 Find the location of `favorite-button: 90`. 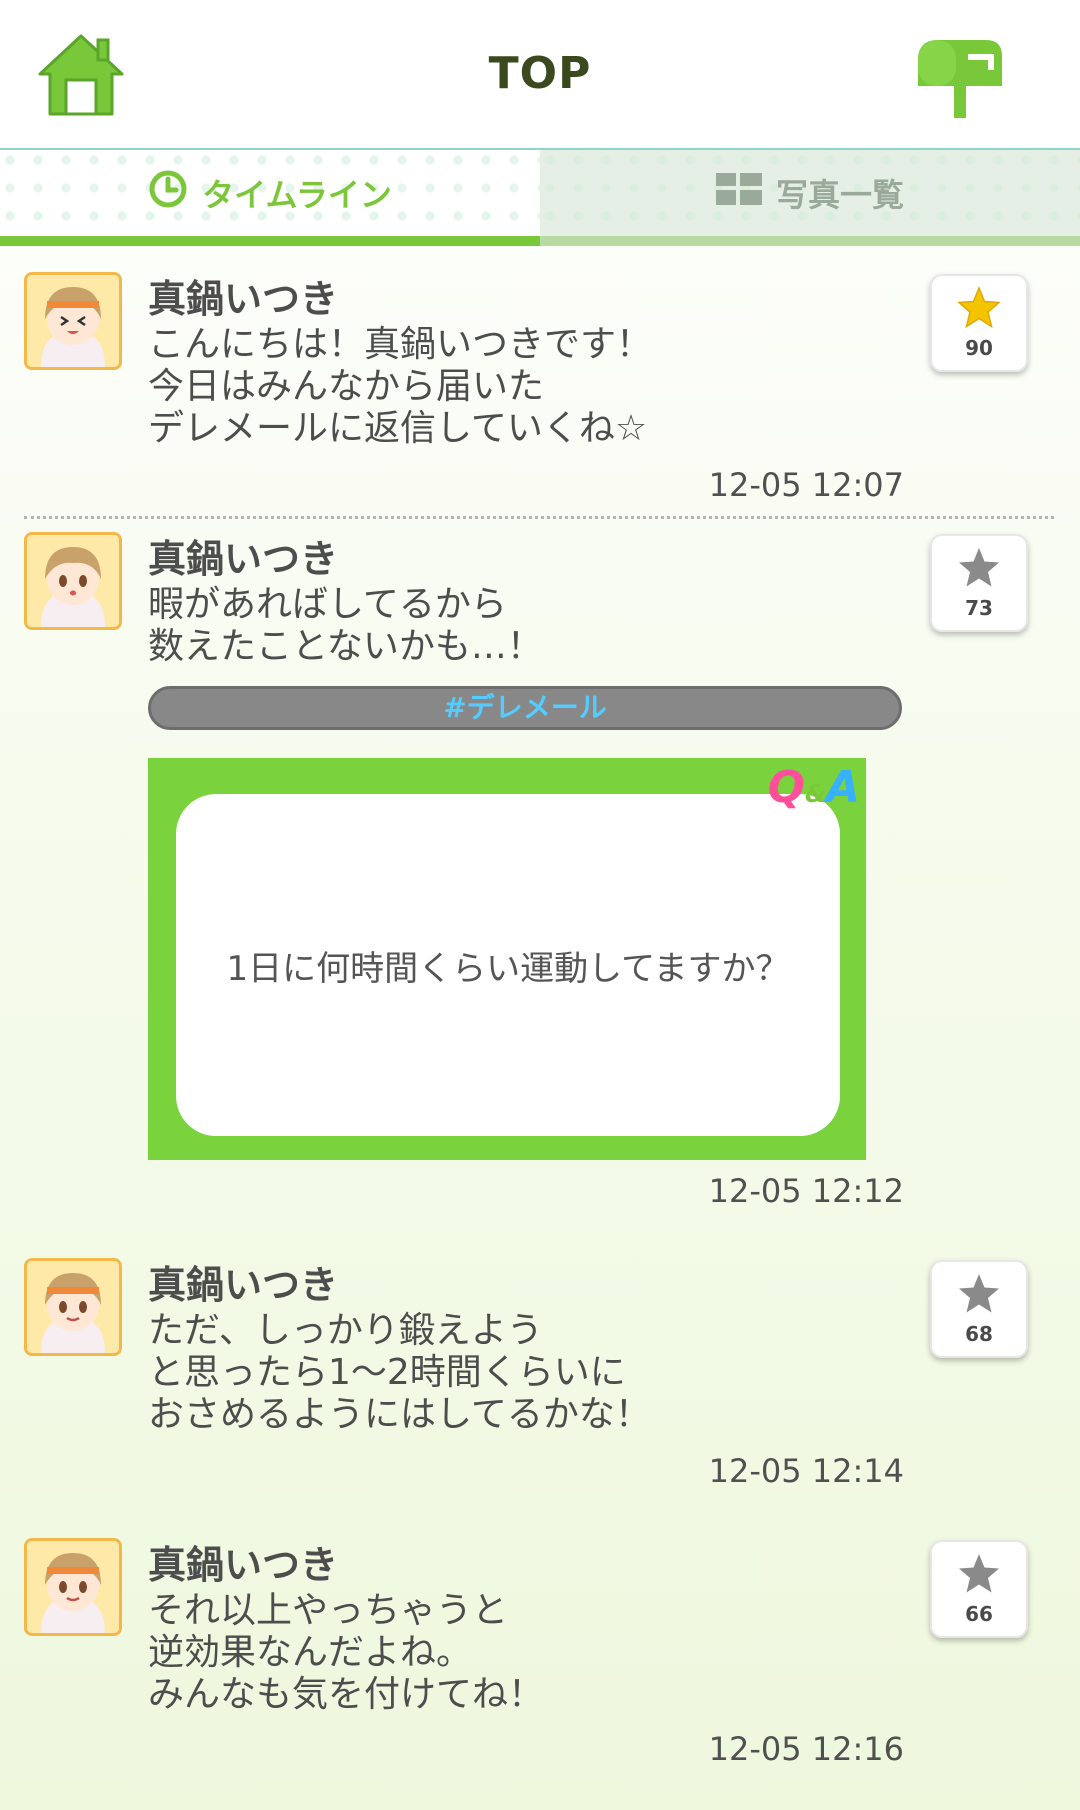

favorite-button: 90 is located at coordinates (979, 323).